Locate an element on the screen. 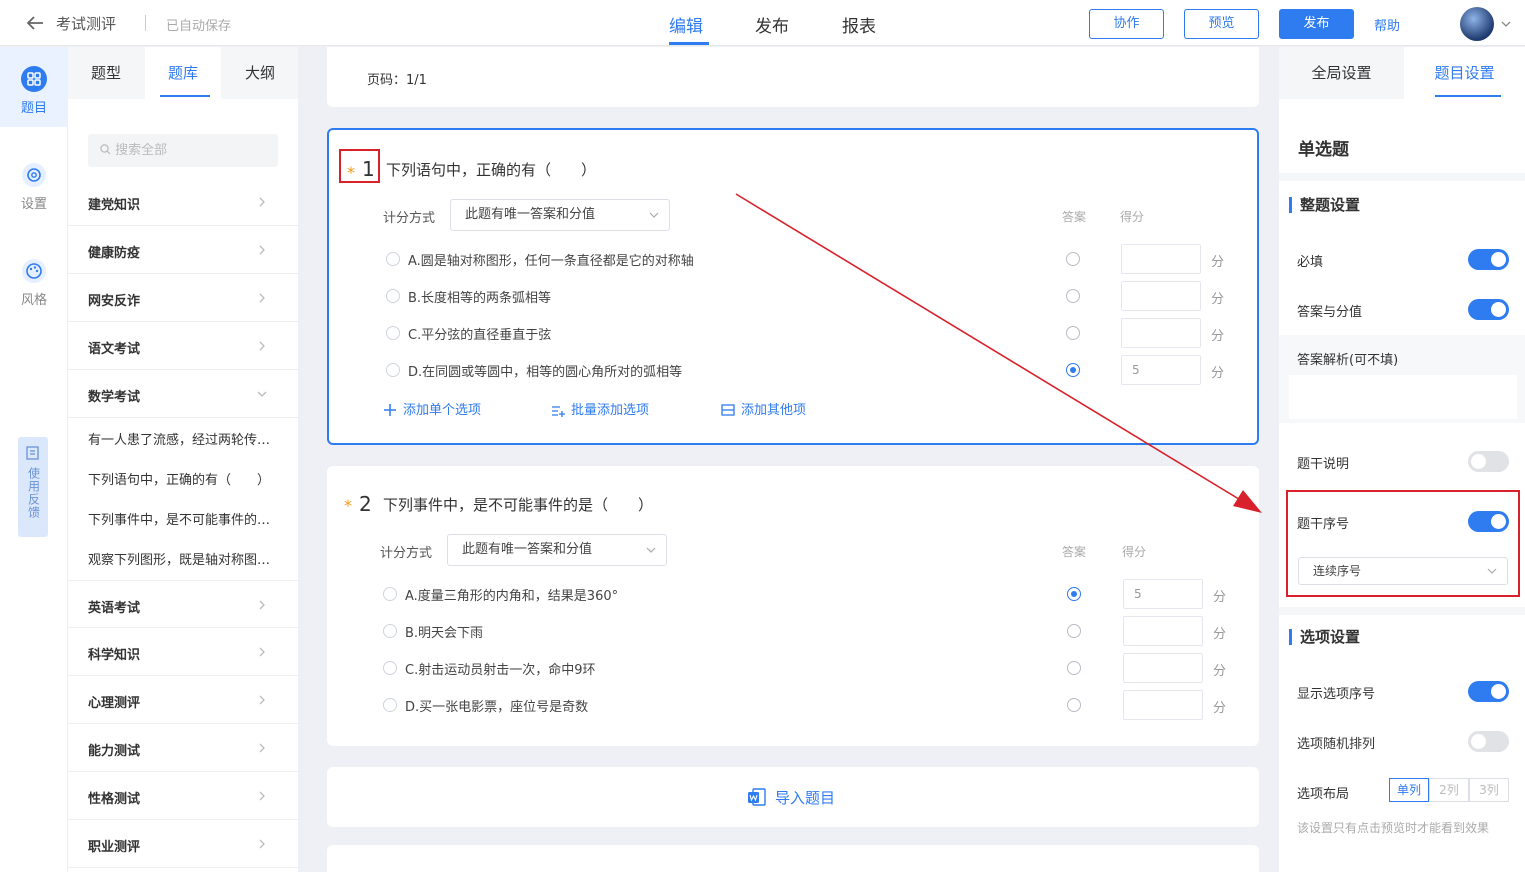 The height and width of the screenshot is (872, 1525). rail-item-style: 风格 is located at coordinates (34, 282).